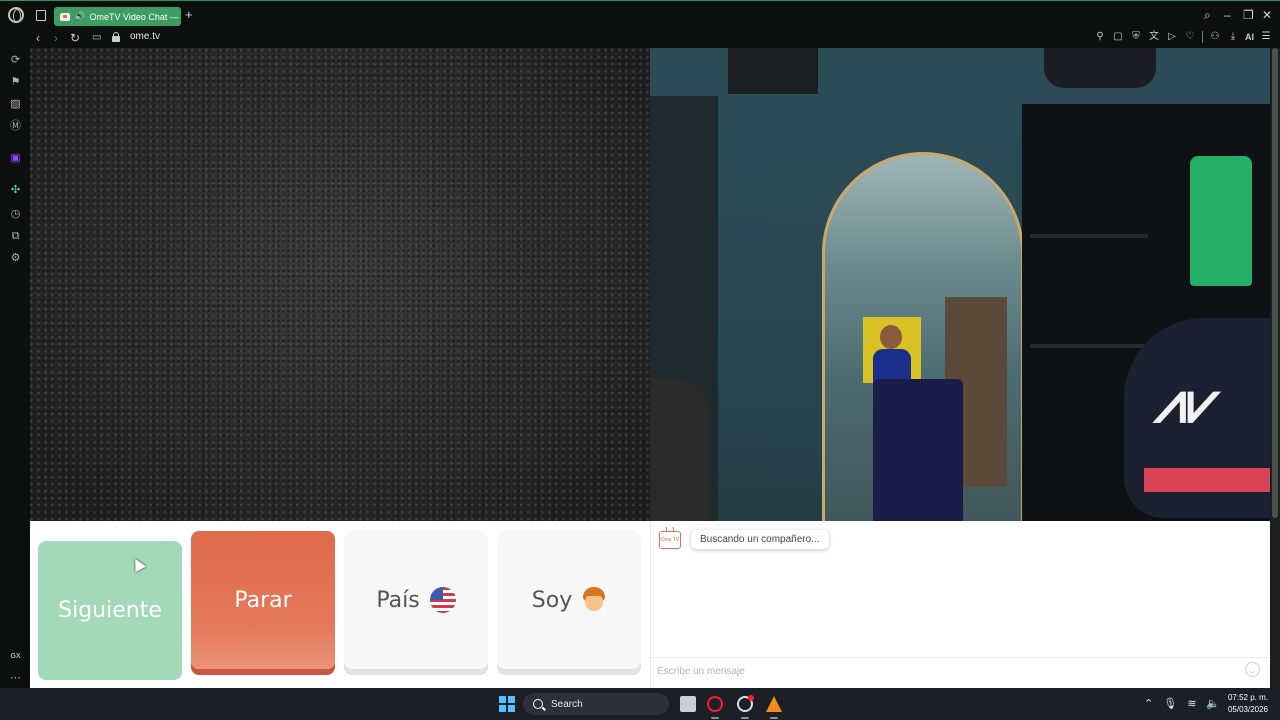 The image size is (1280, 720). I want to click on bed-headboard, so click(918, 450).